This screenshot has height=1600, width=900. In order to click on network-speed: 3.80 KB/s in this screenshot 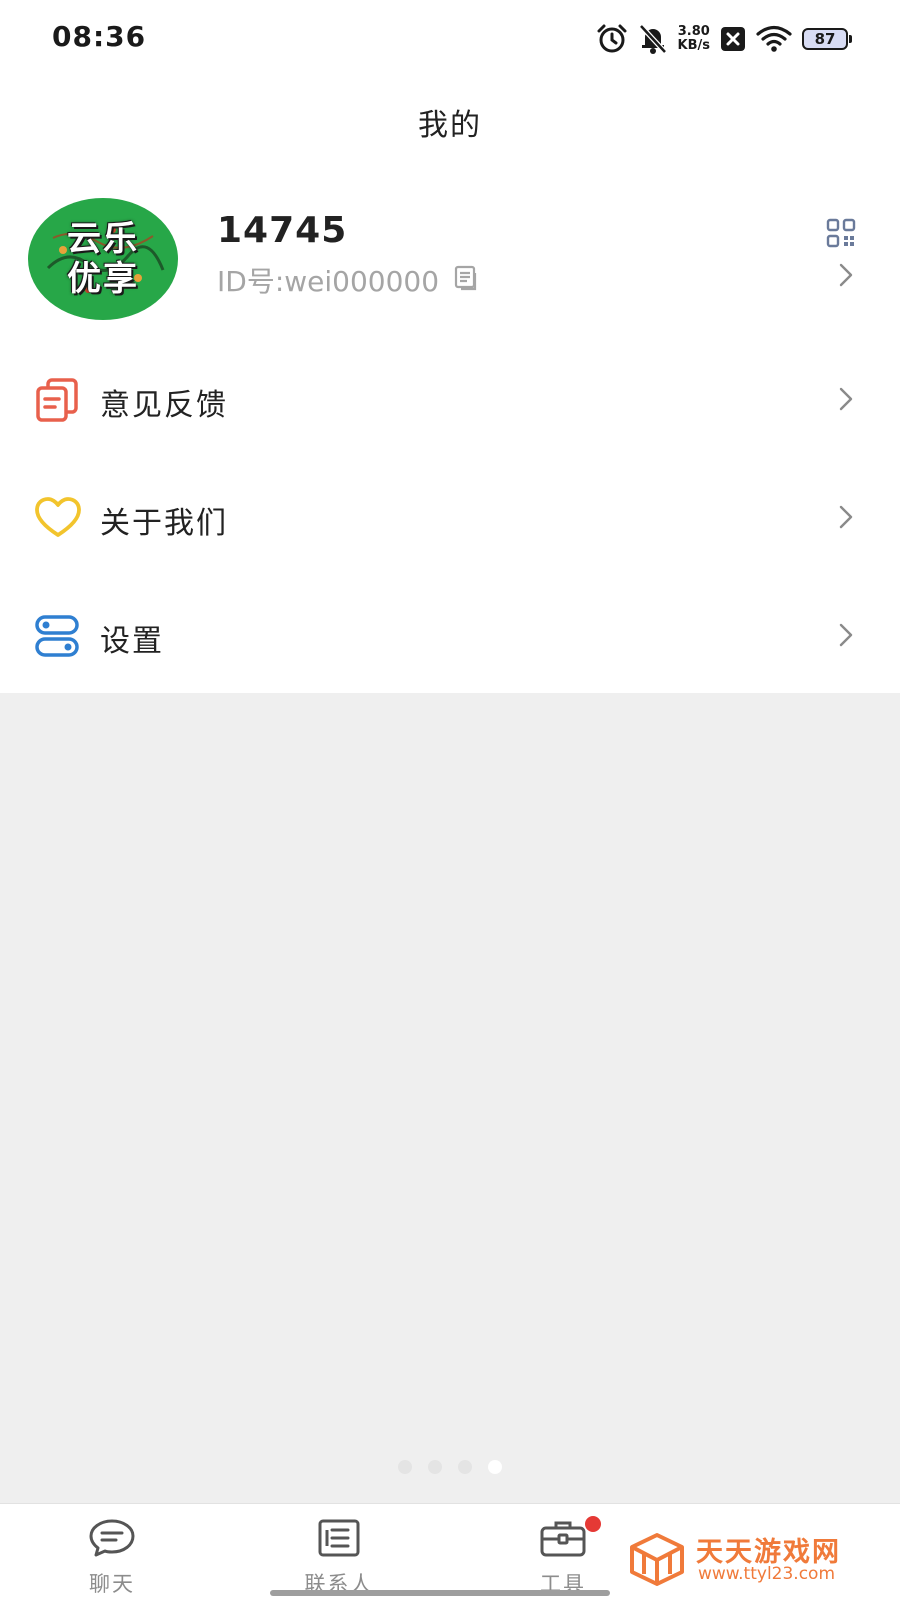, I will do `click(694, 39)`.